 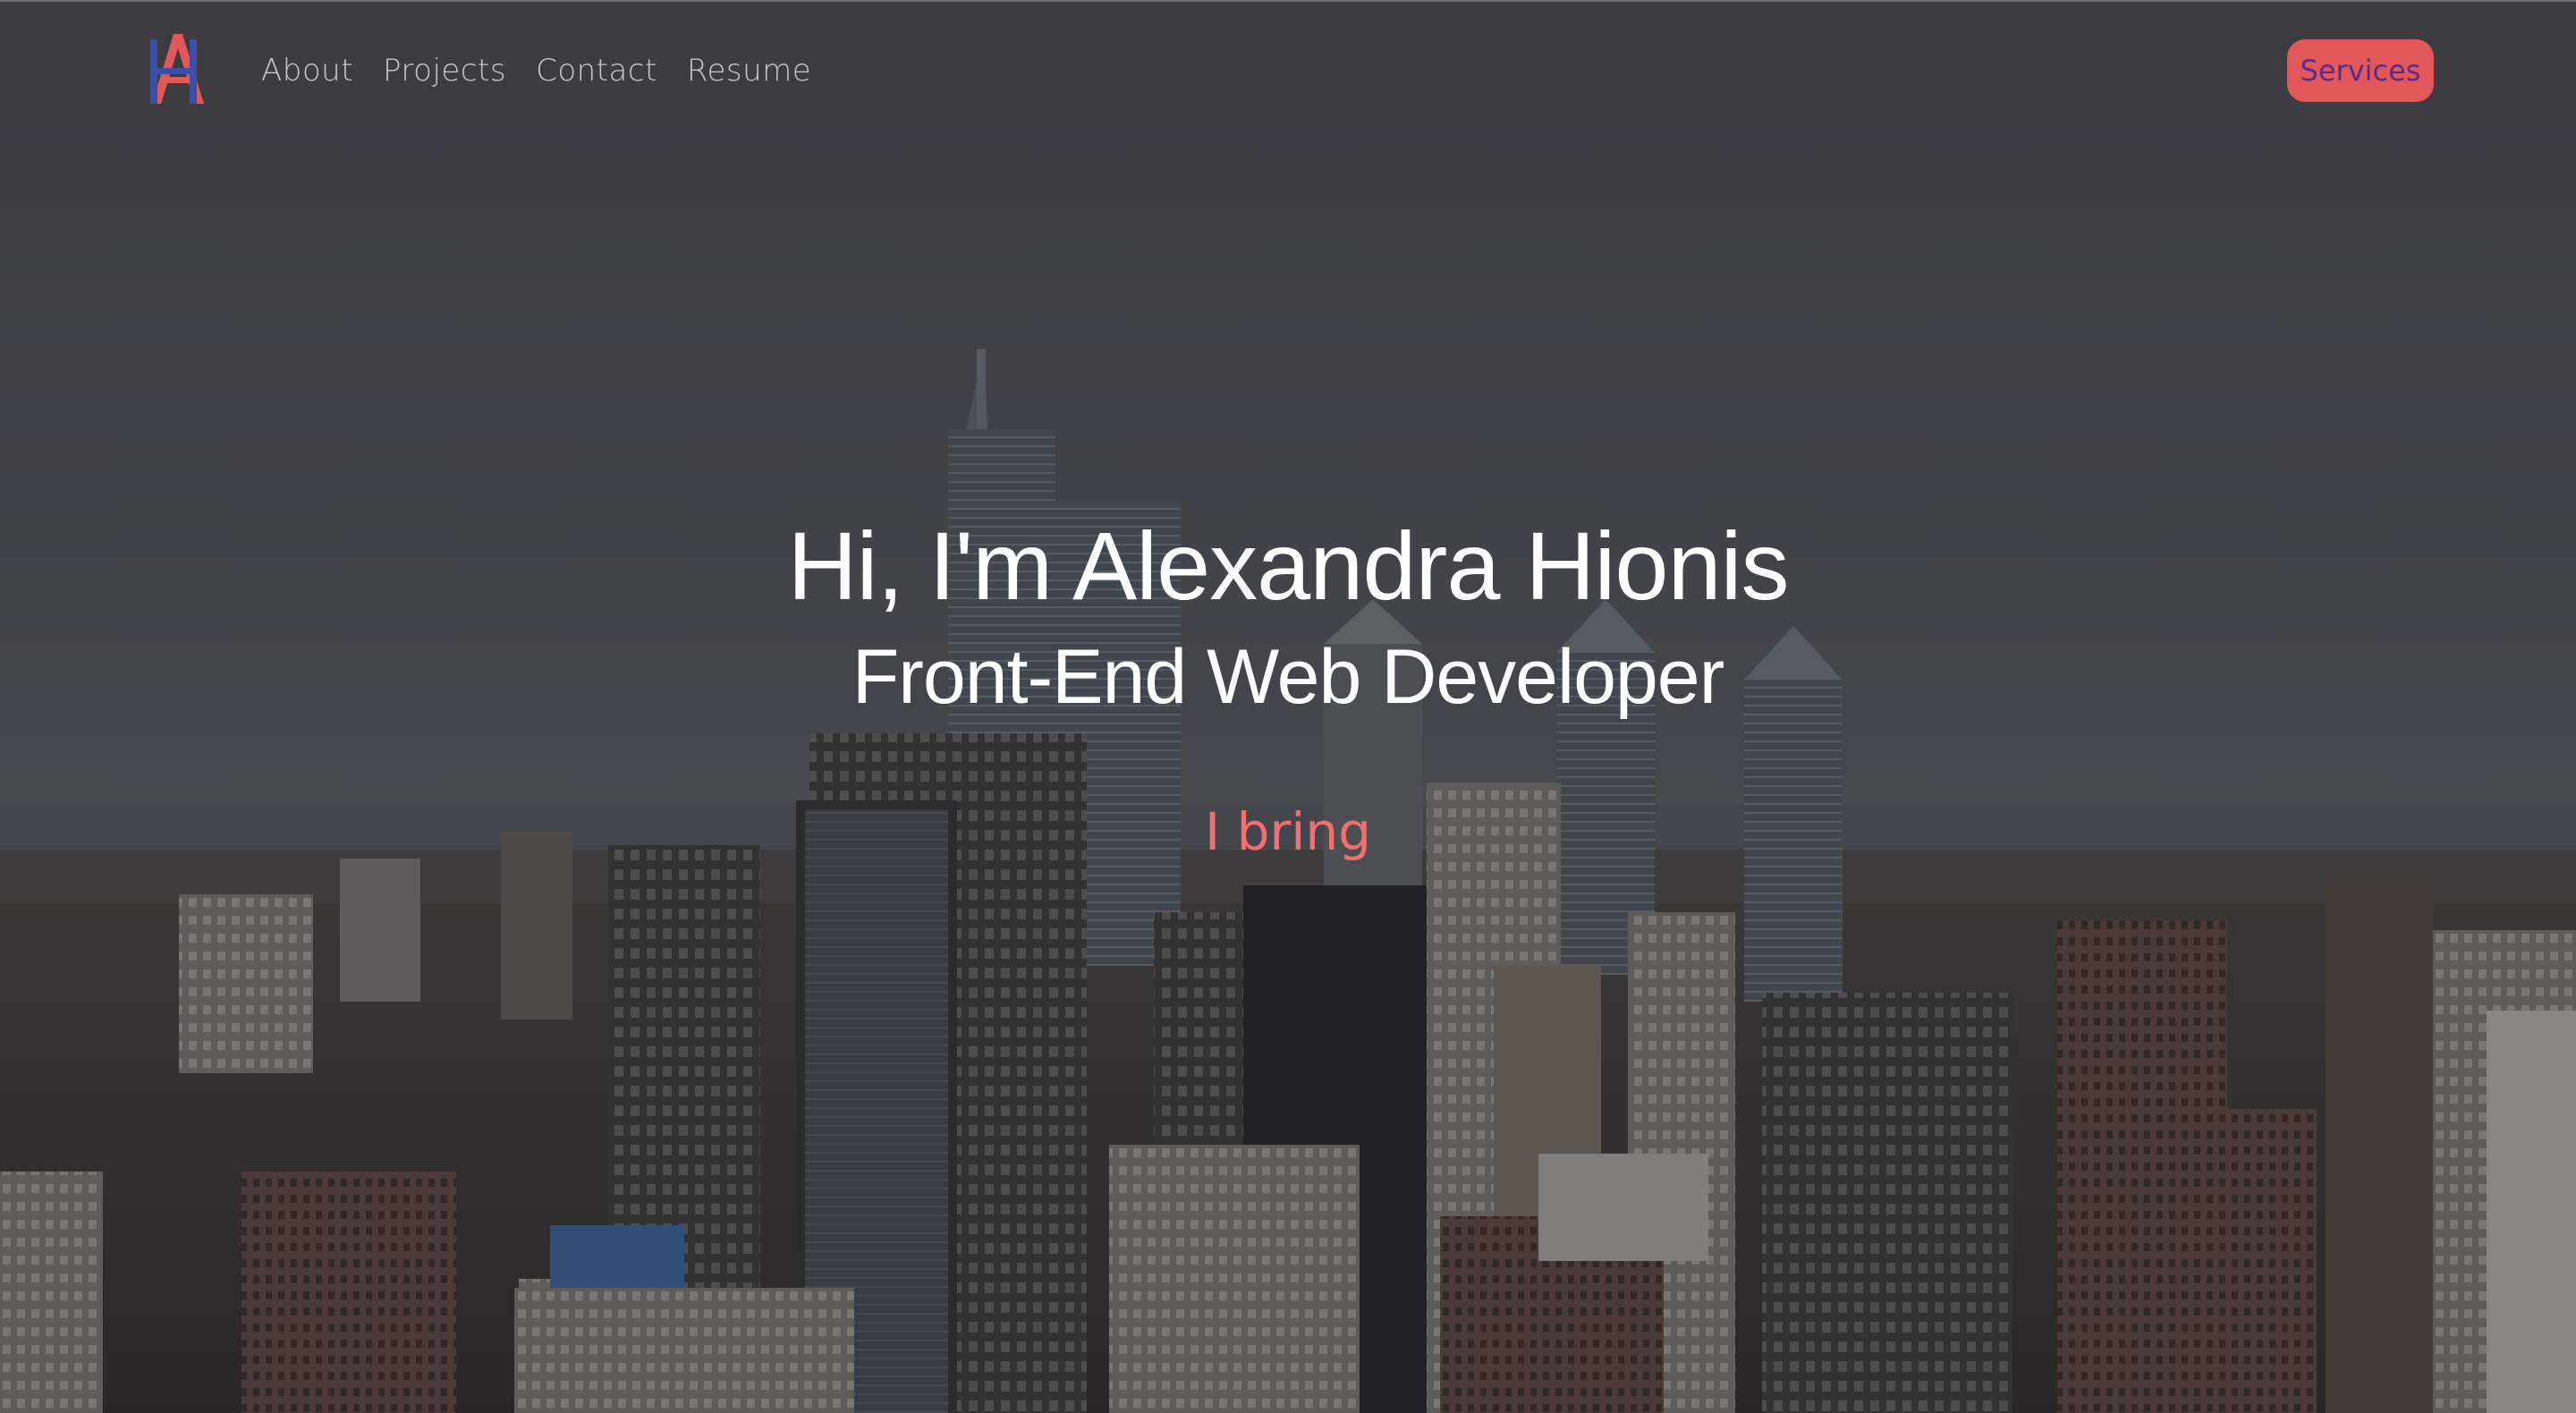 I want to click on nav-links: About Projects Contact Resume, so click(x=551, y=70).